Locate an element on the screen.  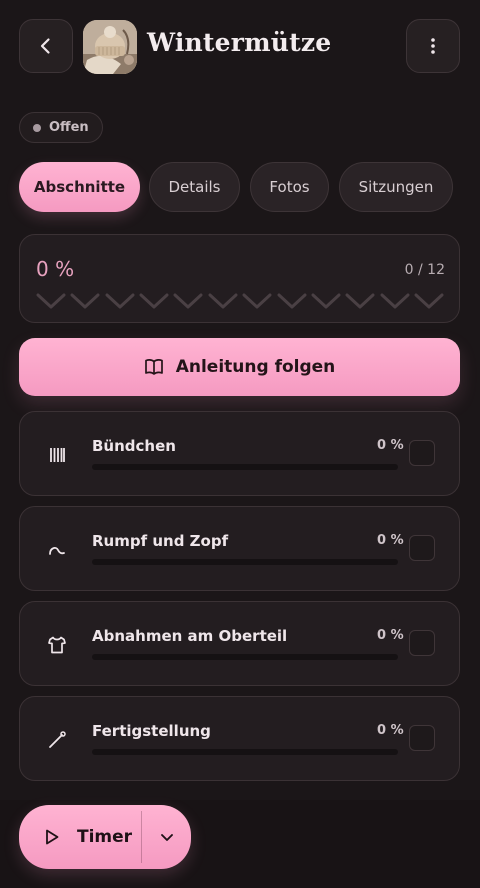
section-name: Rumpf und Zopf is located at coordinates (160, 541).